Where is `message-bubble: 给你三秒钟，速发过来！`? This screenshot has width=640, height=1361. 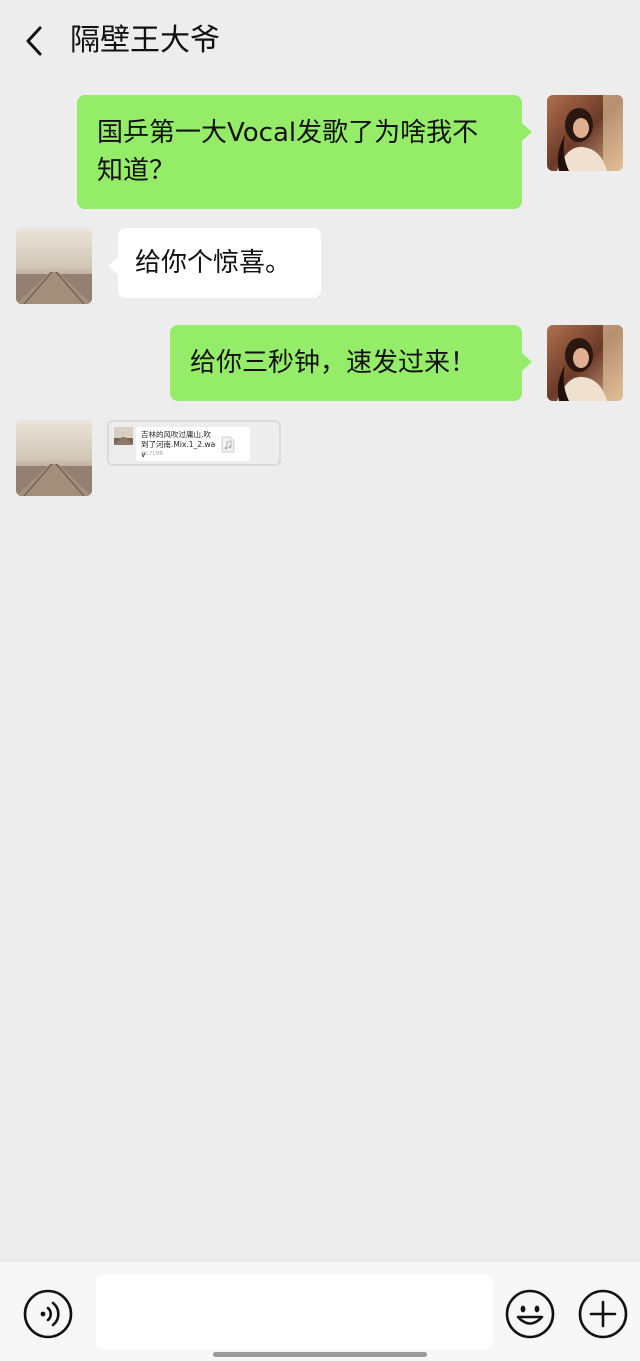 message-bubble: 给你三秒钟，速发过来！ is located at coordinates (346, 363).